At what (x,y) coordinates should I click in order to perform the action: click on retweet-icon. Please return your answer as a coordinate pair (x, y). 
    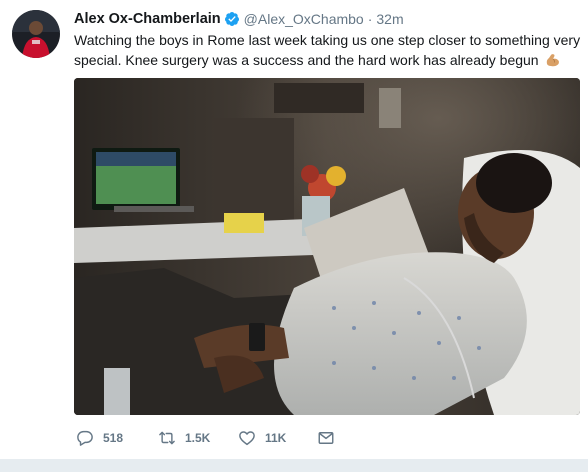
    Looking at the image, I should click on (167, 438).